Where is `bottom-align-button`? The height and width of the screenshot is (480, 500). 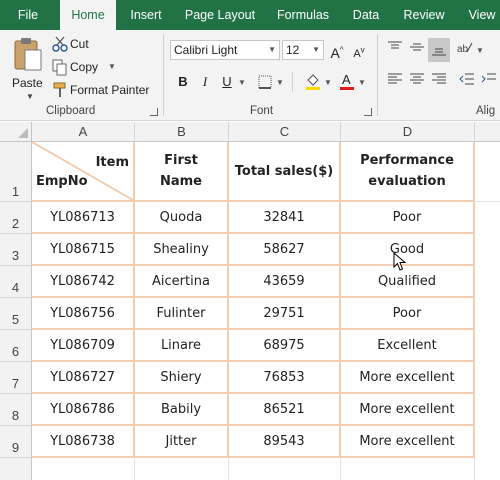 bottom-align-button is located at coordinates (439, 50).